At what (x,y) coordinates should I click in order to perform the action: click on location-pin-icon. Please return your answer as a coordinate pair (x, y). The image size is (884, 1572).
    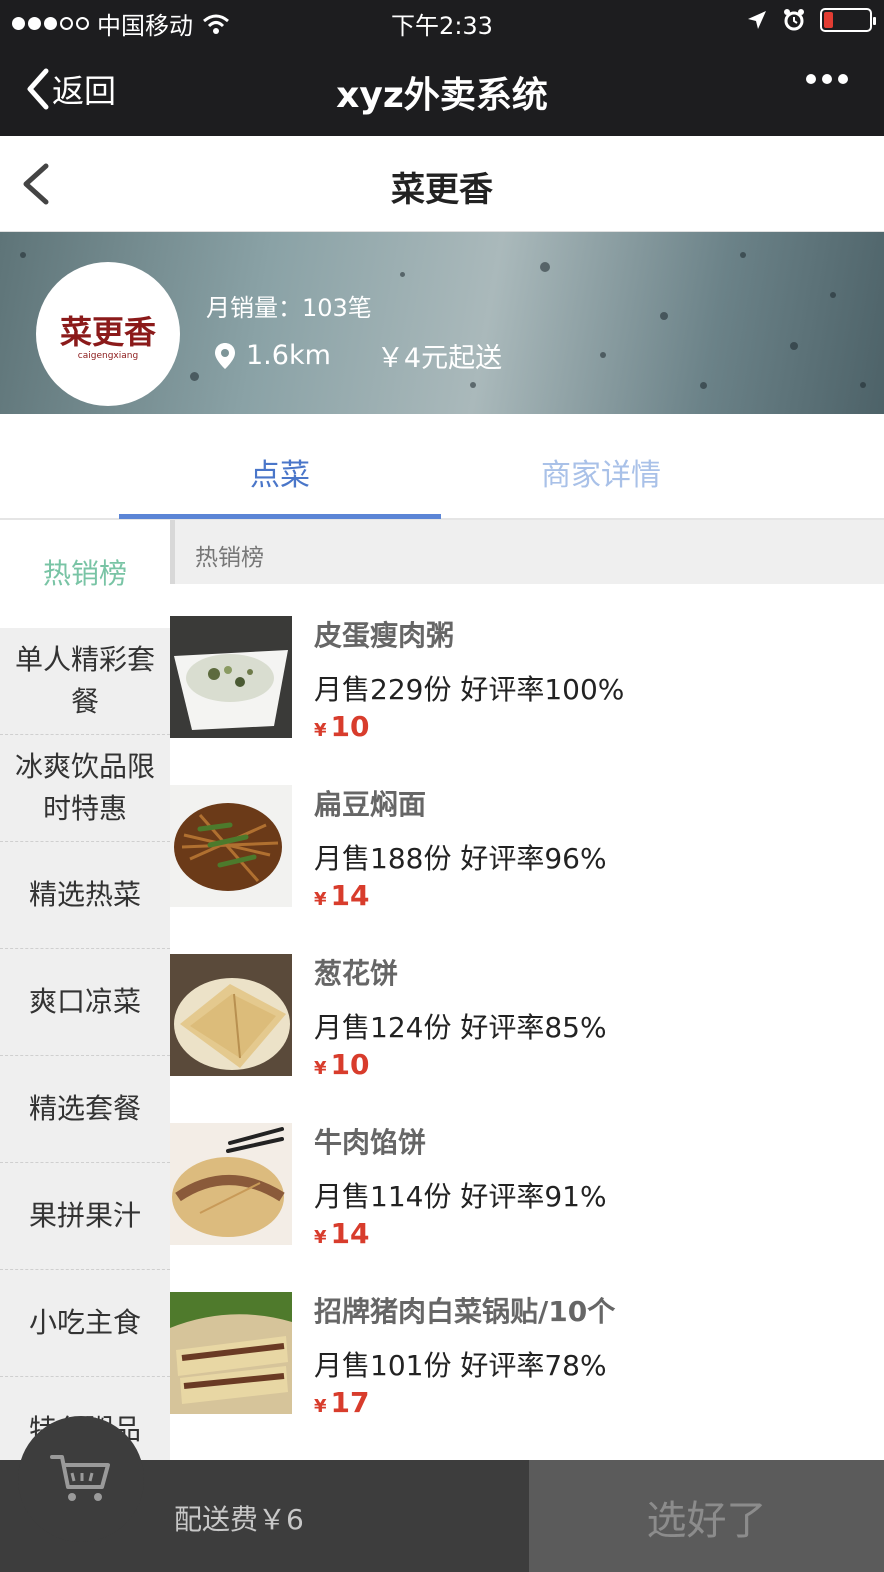
    Looking at the image, I should click on (225, 355).